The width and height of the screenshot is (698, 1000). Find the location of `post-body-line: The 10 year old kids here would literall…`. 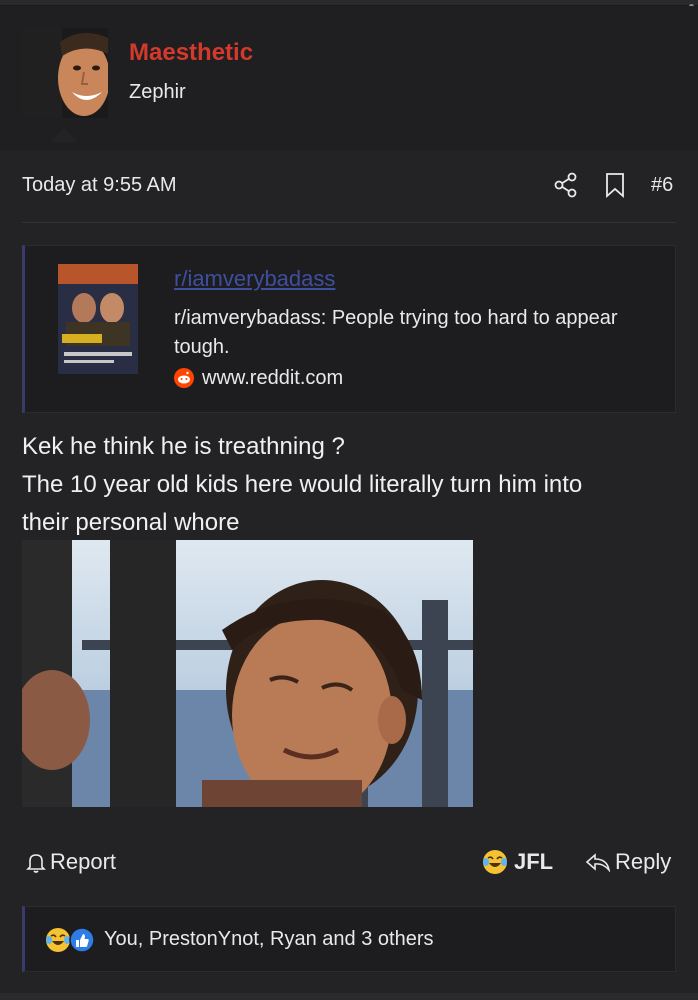

post-body-line: The 10 year old kids here would literall… is located at coordinates (302, 484).